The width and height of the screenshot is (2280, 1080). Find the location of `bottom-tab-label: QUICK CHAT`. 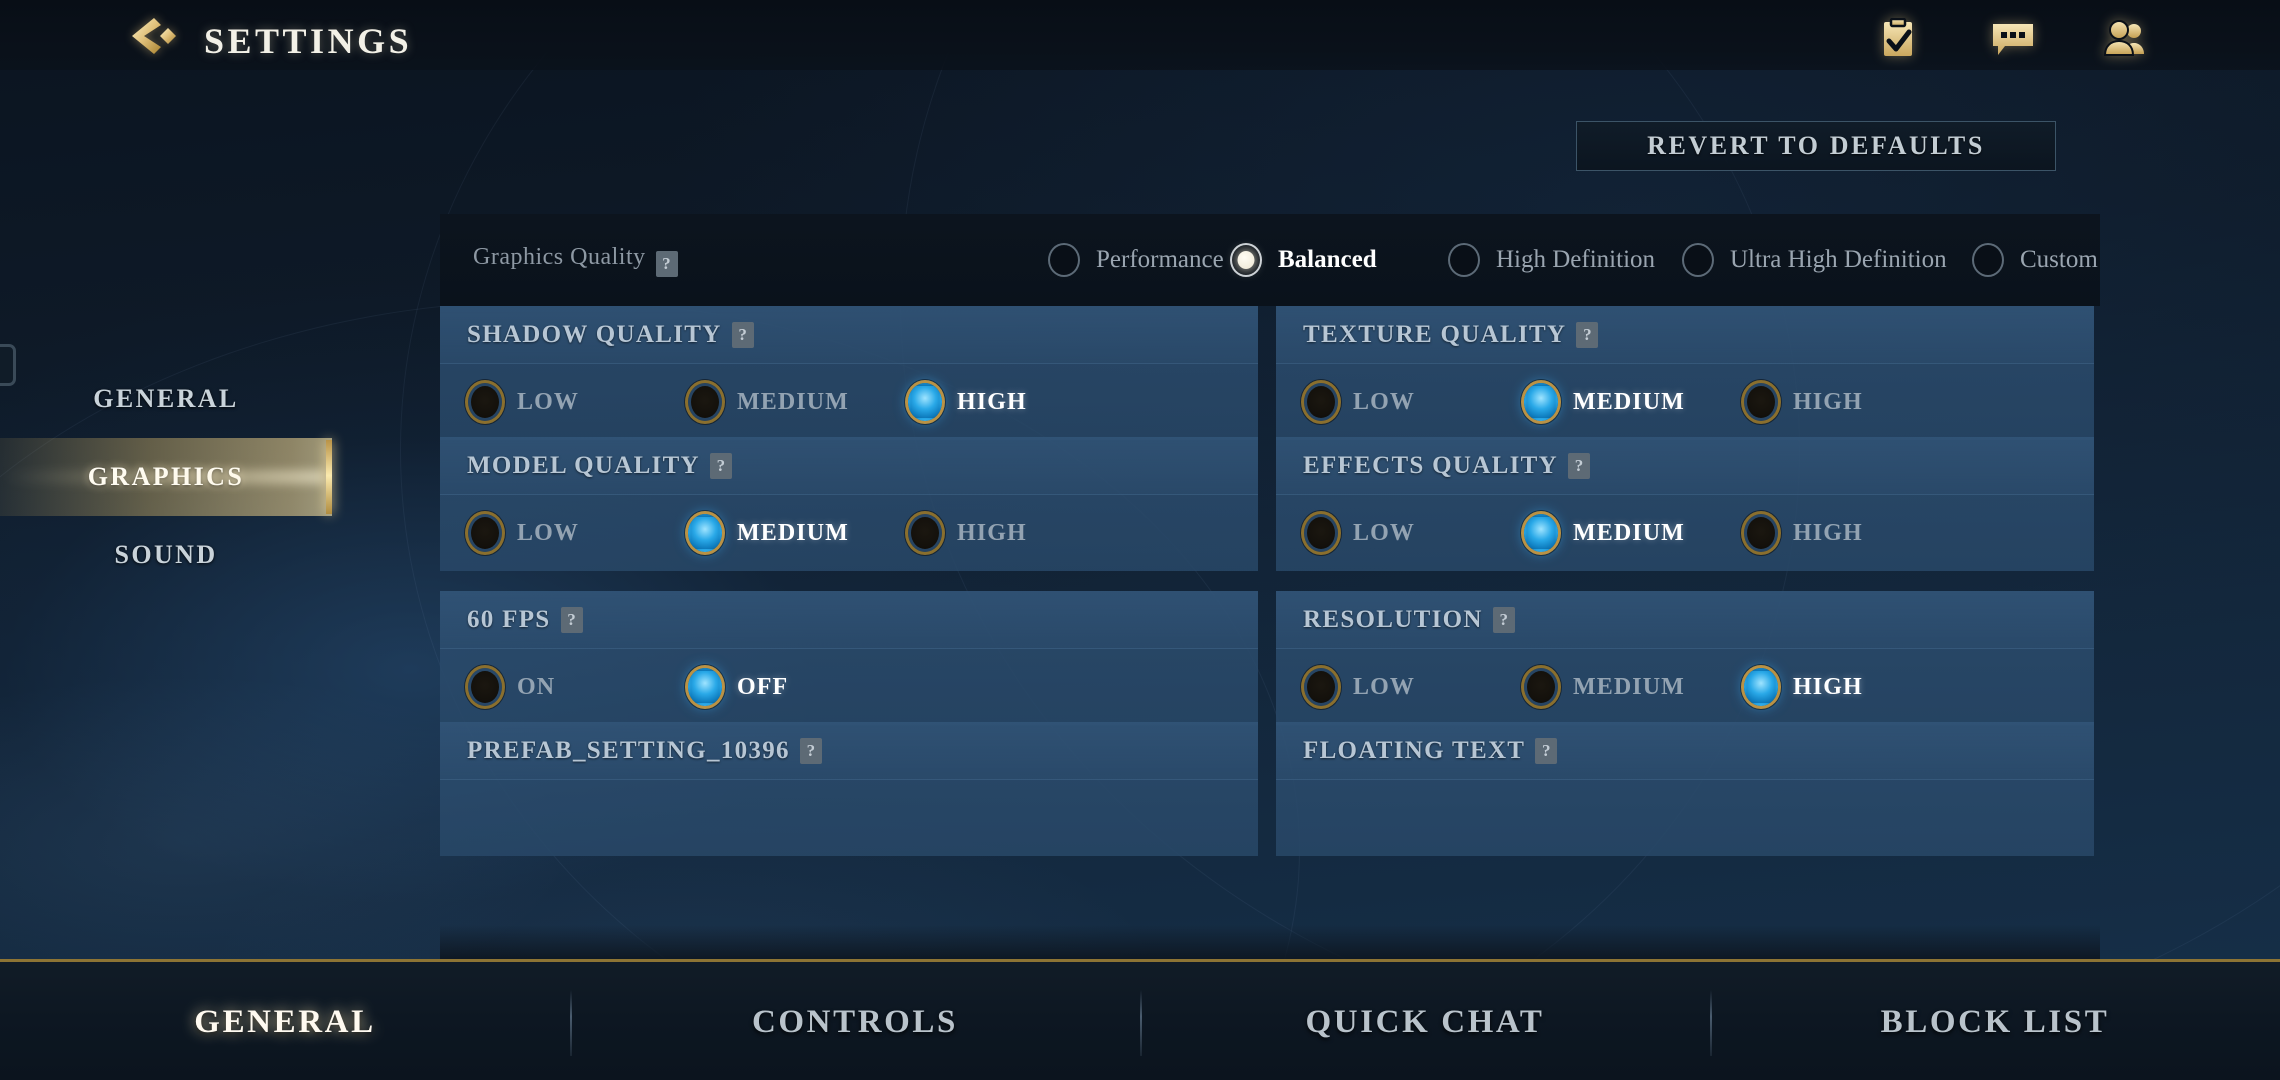

bottom-tab-label: QUICK CHAT is located at coordinates (1425, 1022).